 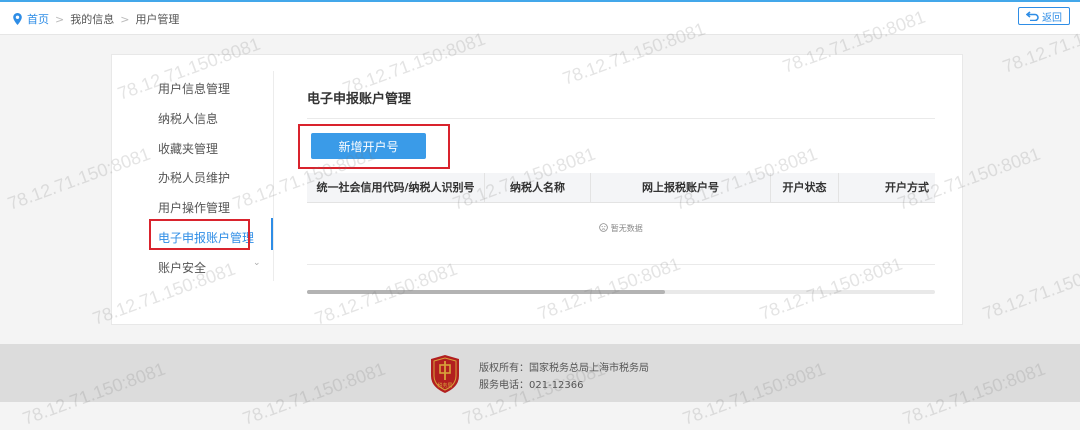 What do you see at coordinates (199, 234) in the screenshot?
I see `highlight-box-menu` at bounding box center [199, 234].